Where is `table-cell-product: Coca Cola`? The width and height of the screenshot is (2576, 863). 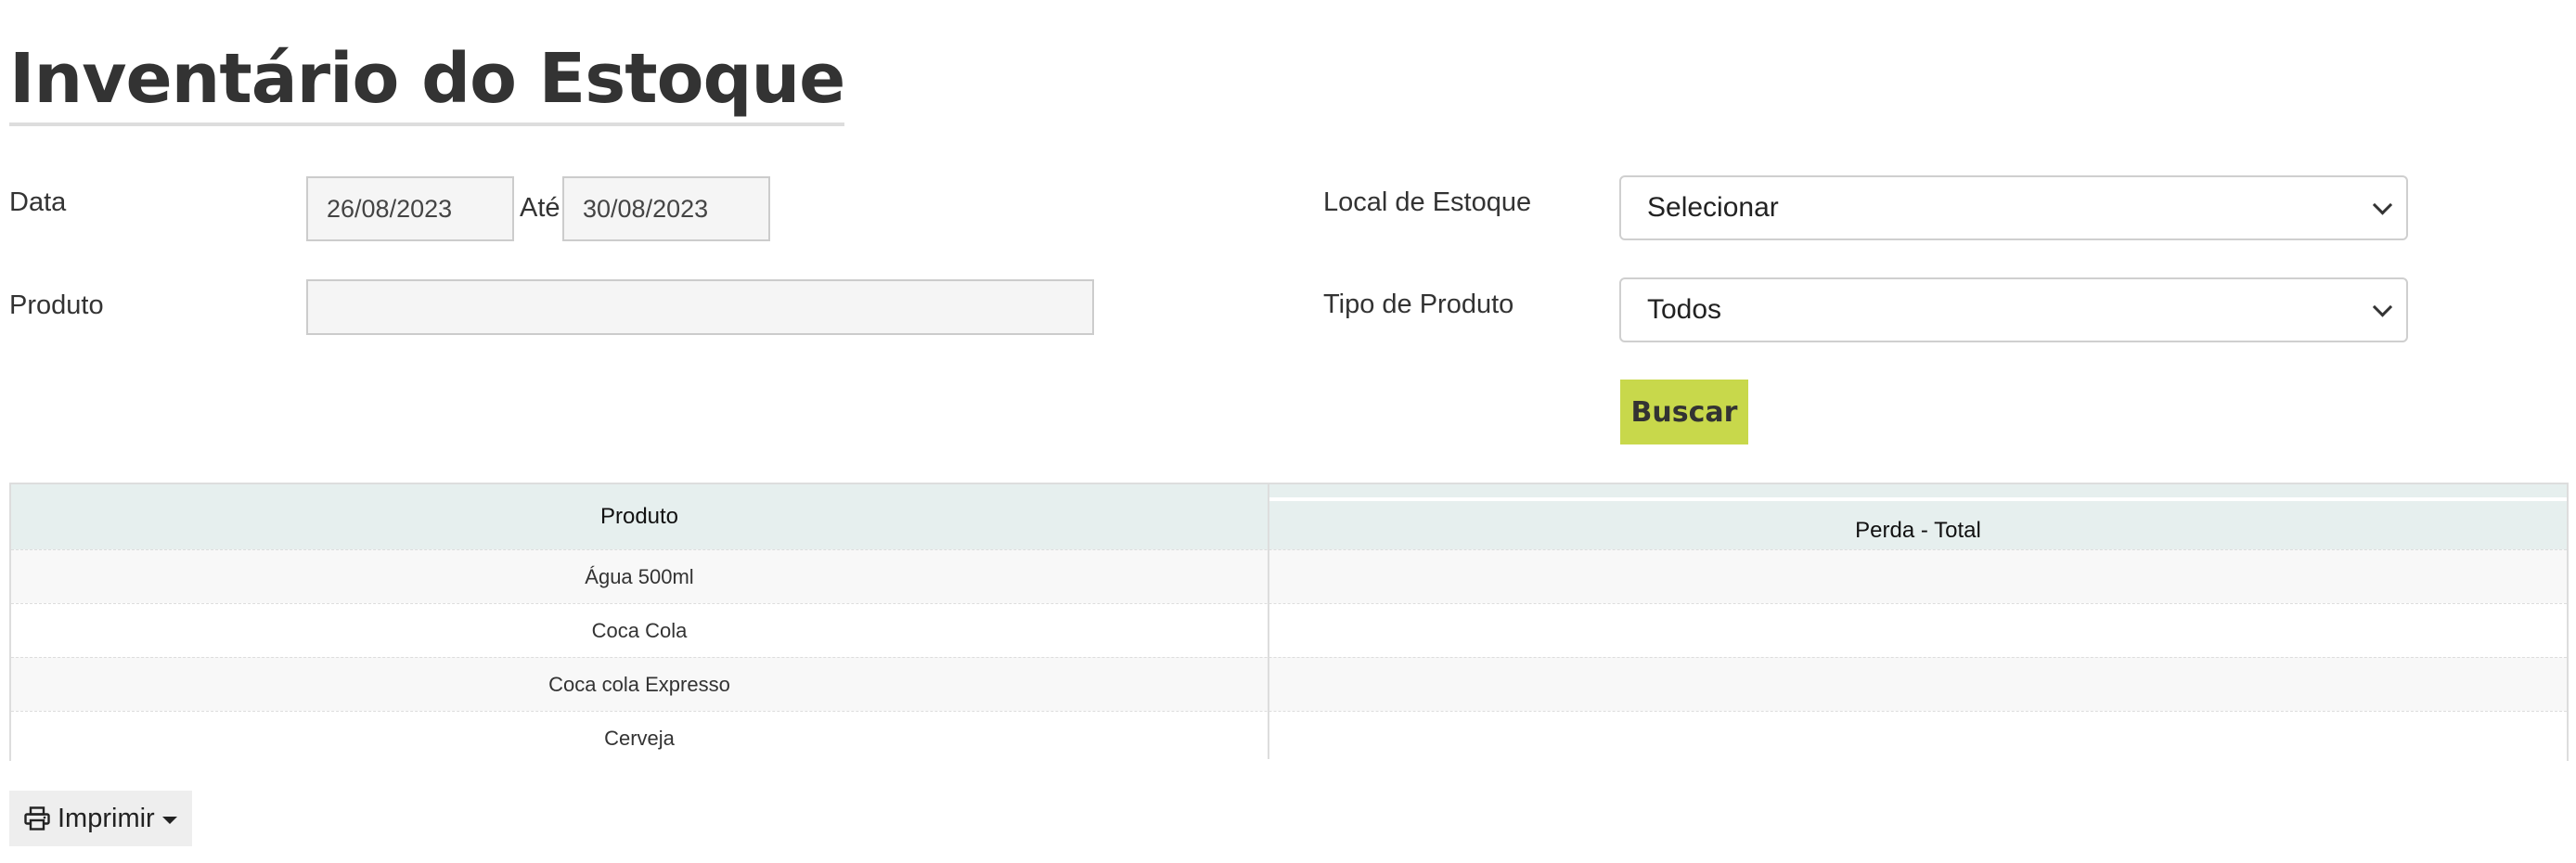 table-cell-product: Coca Cola is located at coordinates (639, 631).